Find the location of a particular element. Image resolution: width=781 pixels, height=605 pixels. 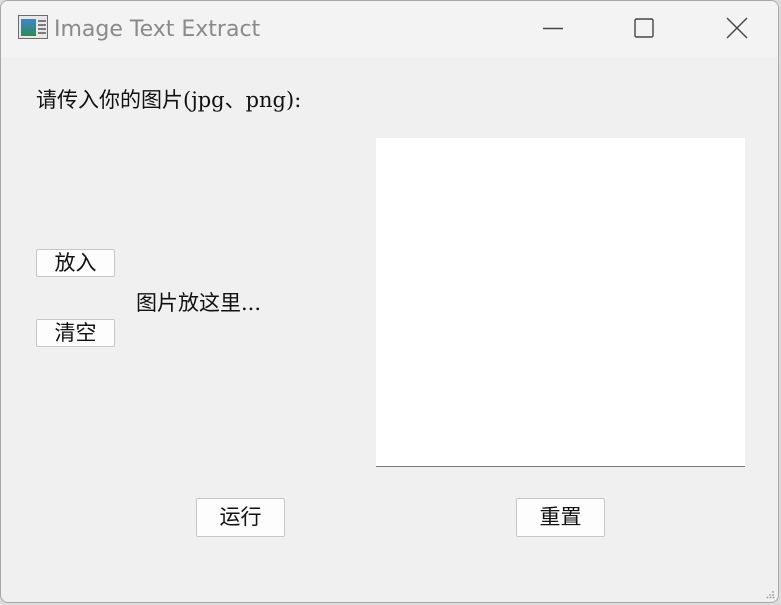

minimize-icon is located at coordinates (553, 28).